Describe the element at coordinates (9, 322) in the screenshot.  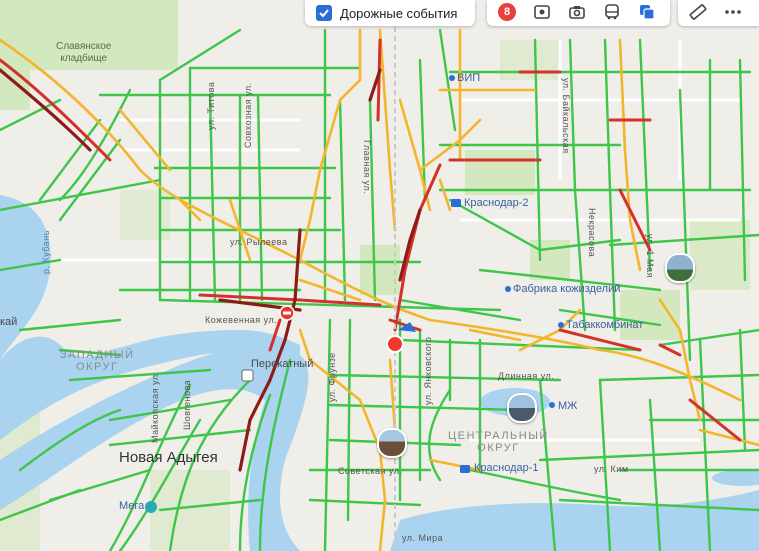
I see `kai-label: кай` at that location.